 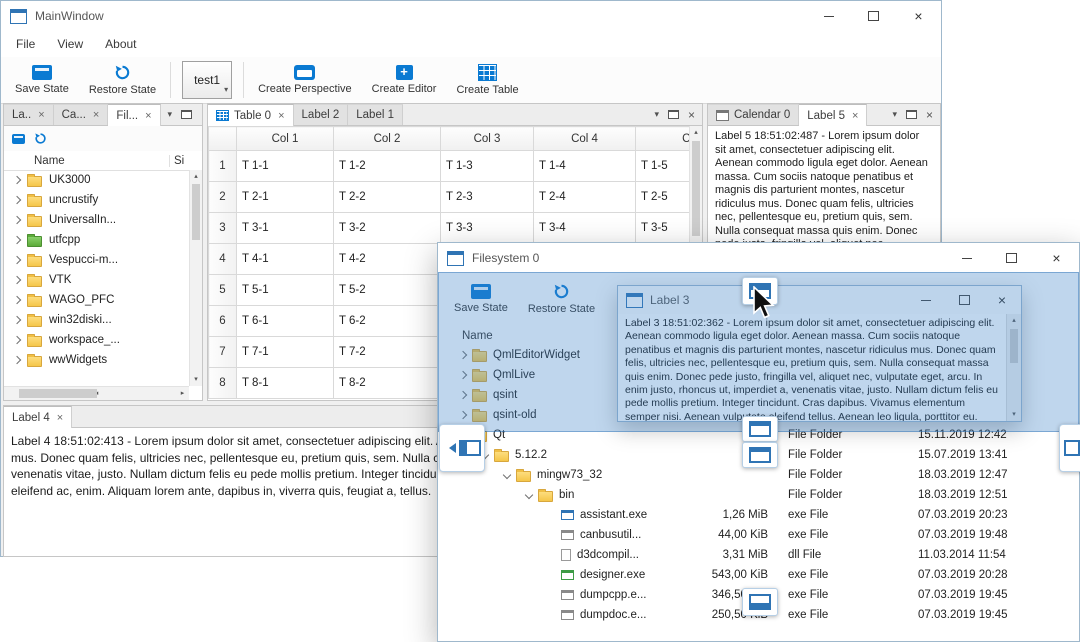 What do you see at coordinates (38, 417) in the screenshot?
I see `tab-label4: Label 4 ×` at bounding box center [38, 417].